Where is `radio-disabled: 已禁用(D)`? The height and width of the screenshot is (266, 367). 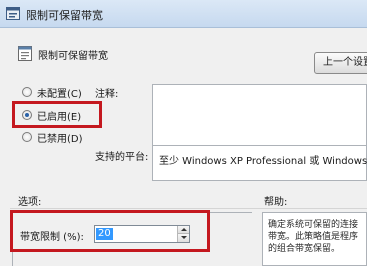 radio-disabled: 已禁用(D) is located at coordinates (52, 137).